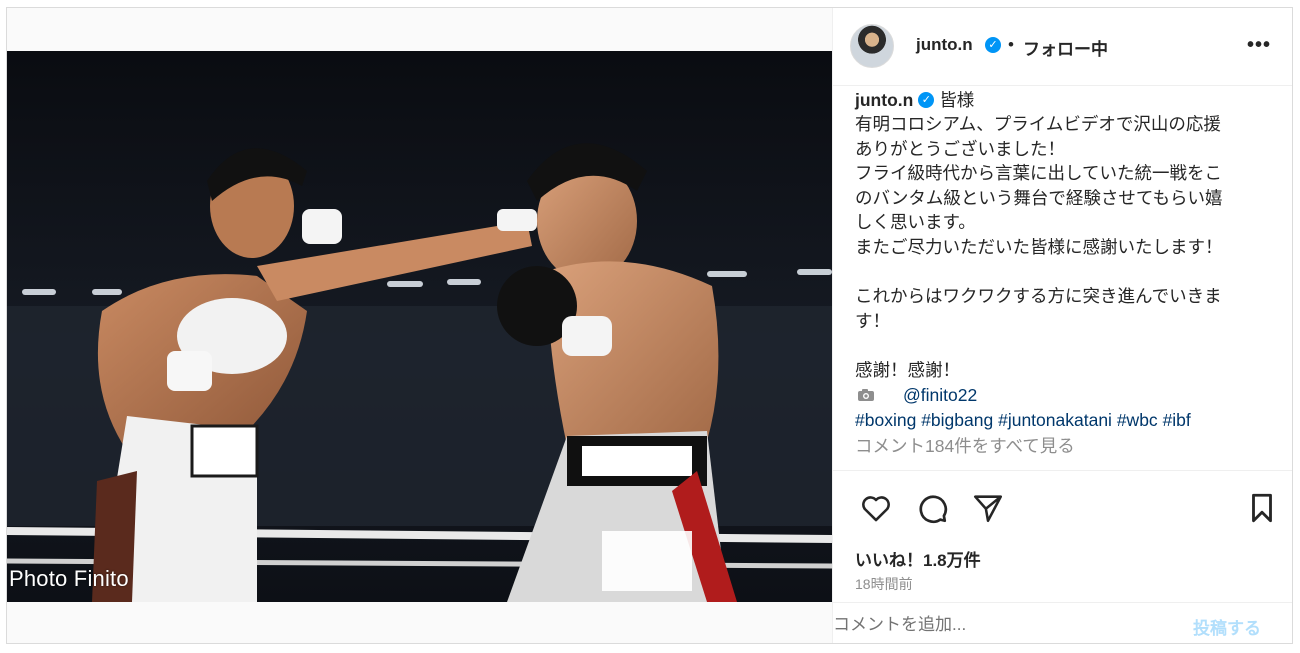 This screenshot has height=653, width=1300. I want to click on caption-line: 感謝！感謝！, so click(907, 369).